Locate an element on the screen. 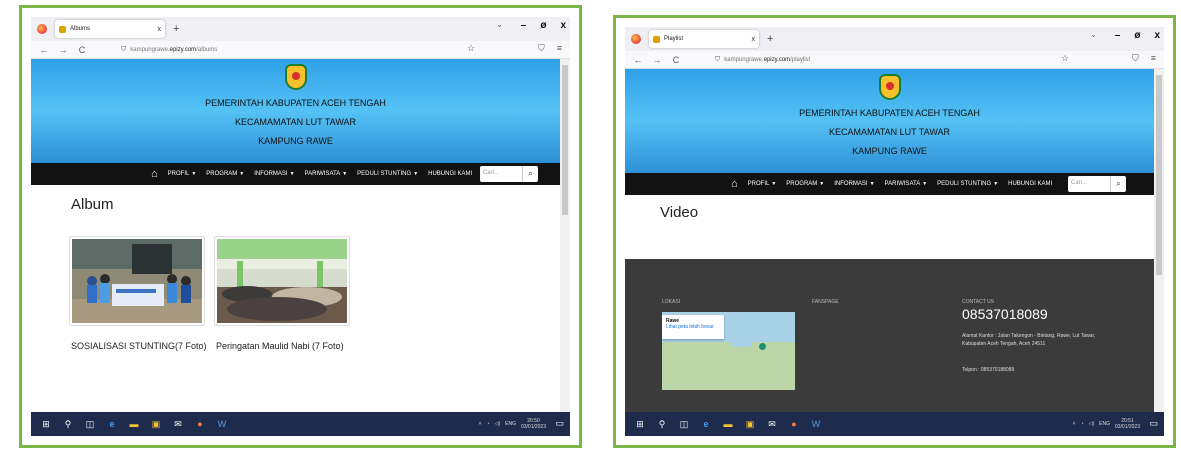 Image resolution: width=1181 pixels, height=453 pixels. shield-icon: ⛉ is located at coordinates (124, 49).